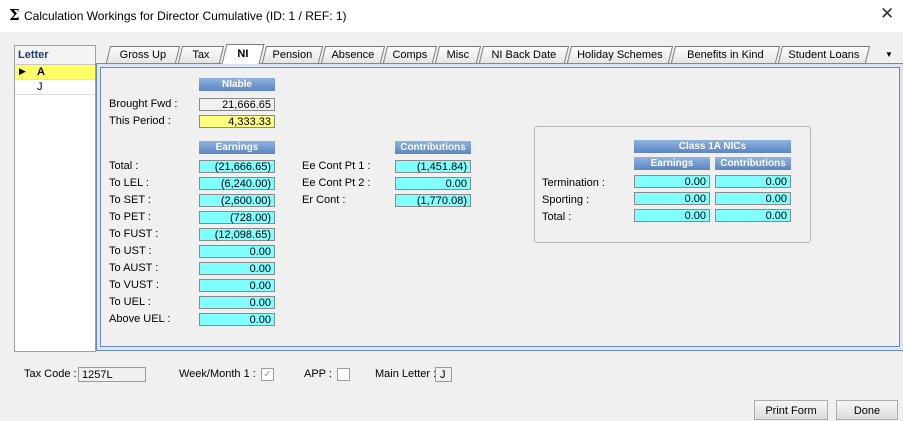 The width and height of the screenshot is (903, 421). Describe the element at coordinates (620, 54) in the screenshot. I see `tab-holiday-schemes: Holiday Schemes` at that location.